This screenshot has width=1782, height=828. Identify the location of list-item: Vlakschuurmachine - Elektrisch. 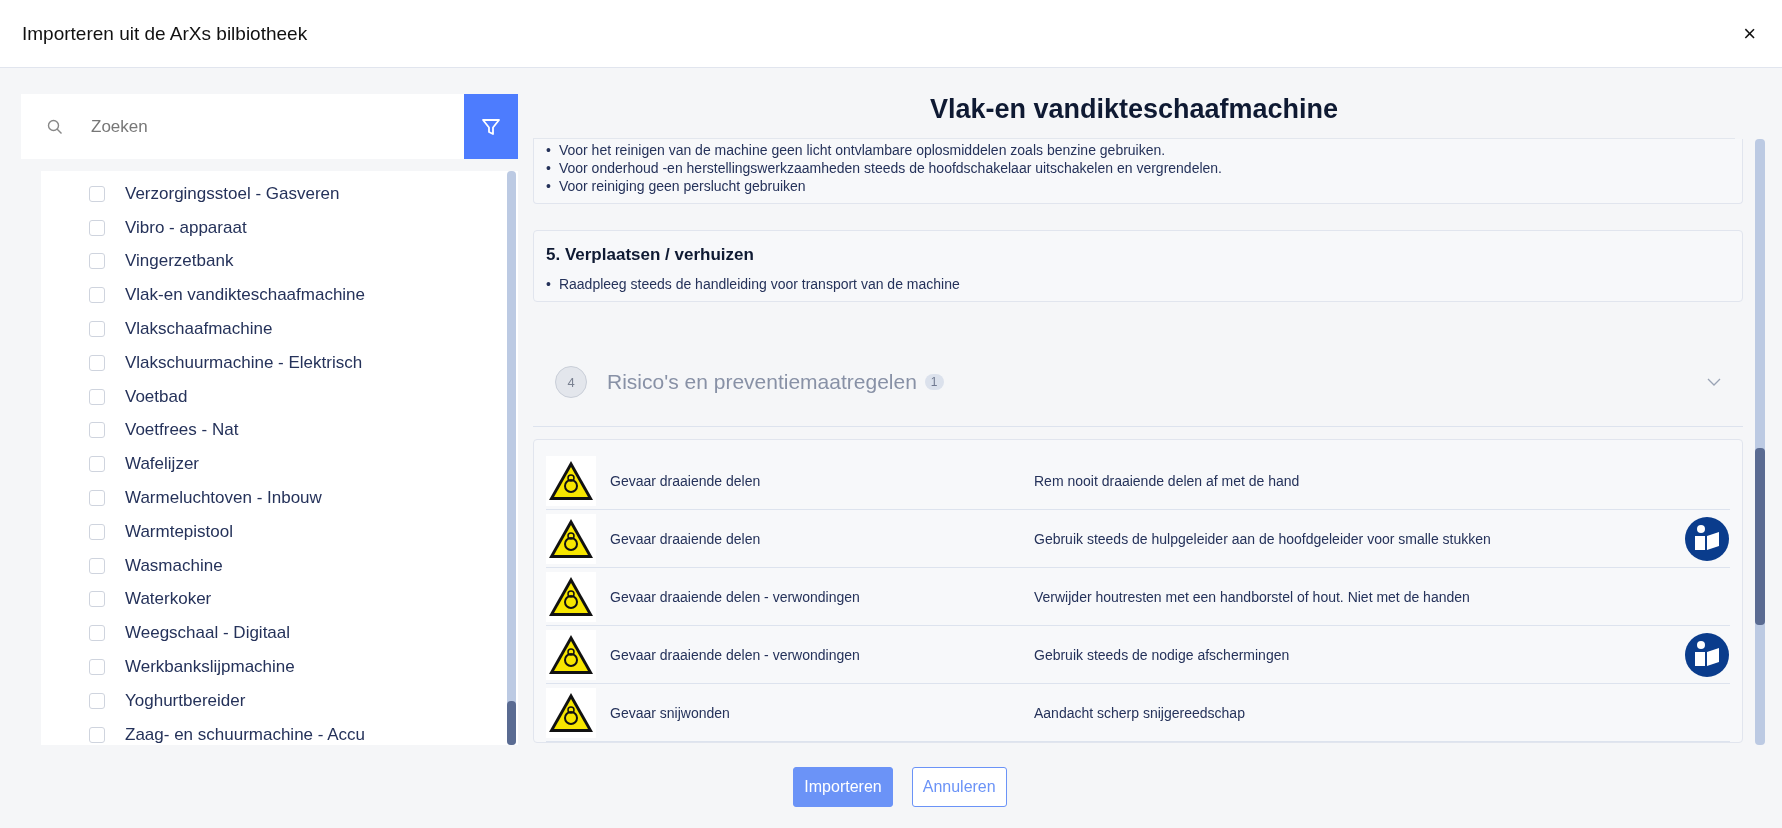
(244, 362).